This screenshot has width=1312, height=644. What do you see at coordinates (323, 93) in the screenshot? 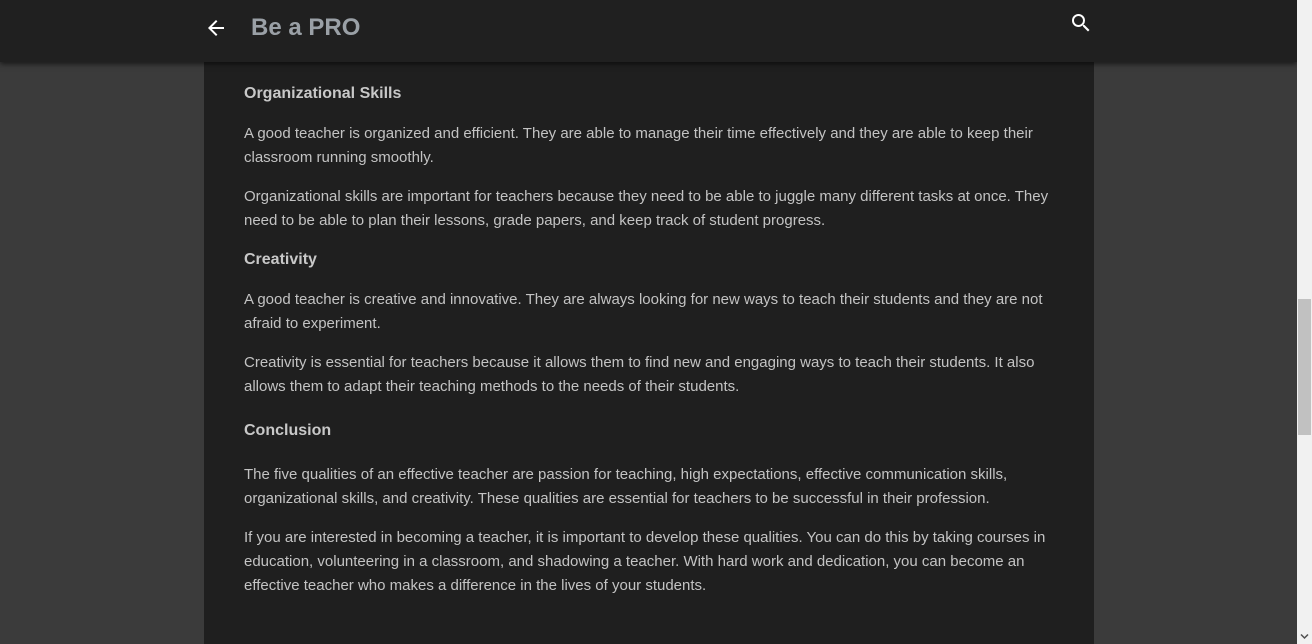
I see `section-heading-organizational-skills: Organizational Skills` at bounding box center [323, 93].